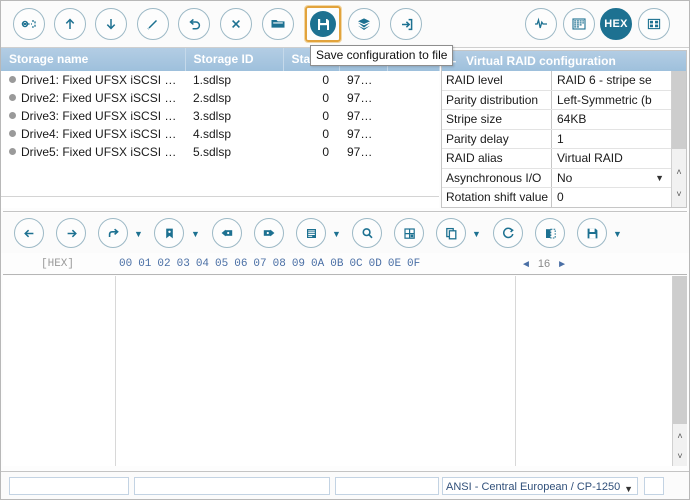  Describe the element at coordinates (579, 24) in the screenshot. I see `hex-grid-icon` at that location.